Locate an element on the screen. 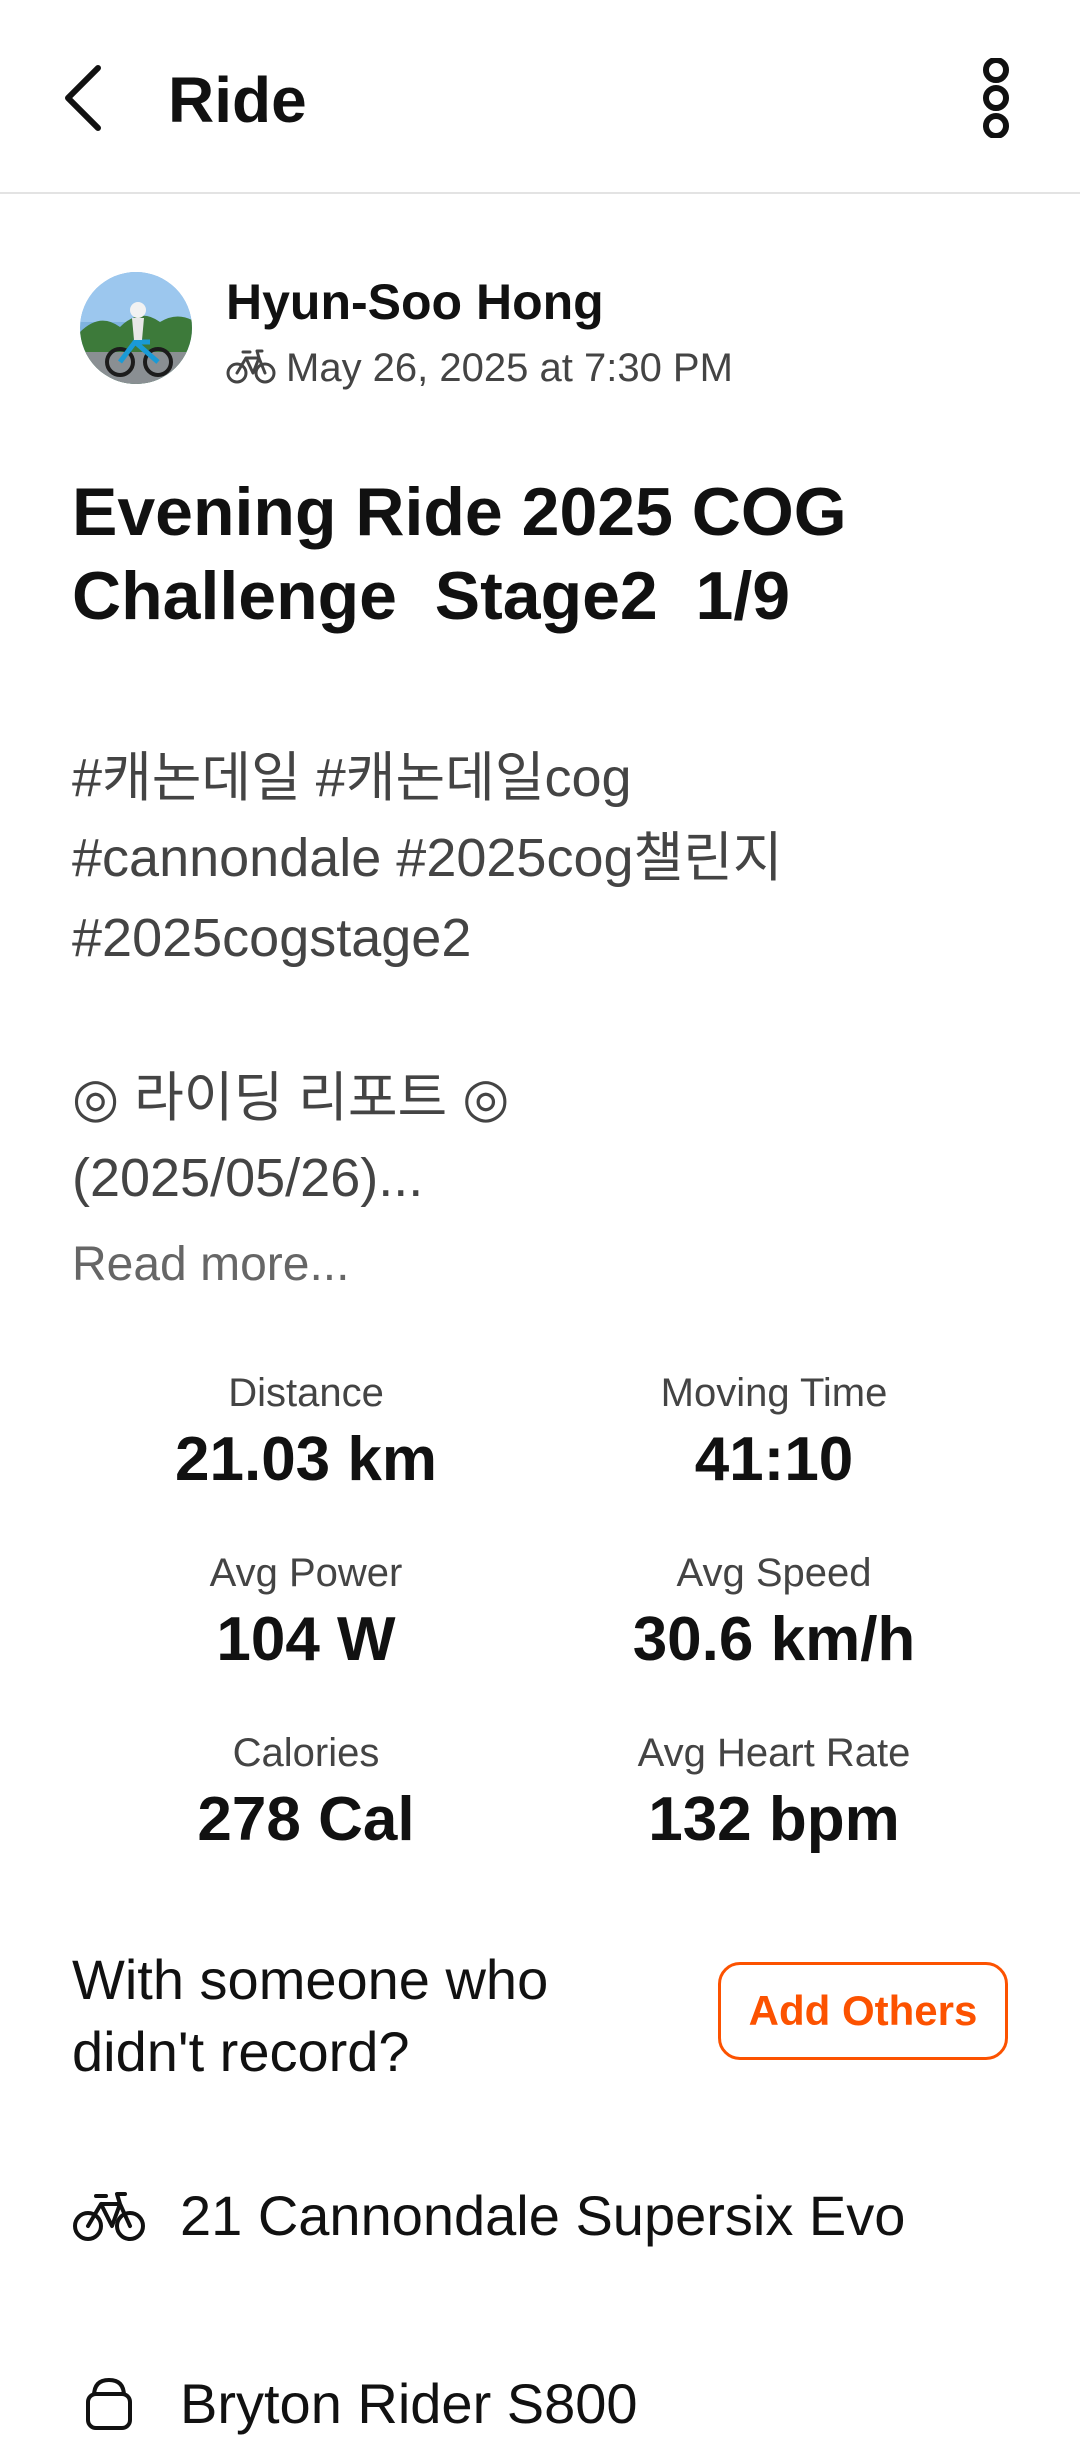 The height and width of the screenshot is (2450, 1080). with-others-prompt: With someone who didn't record? is located at coordinates (310, 2015).